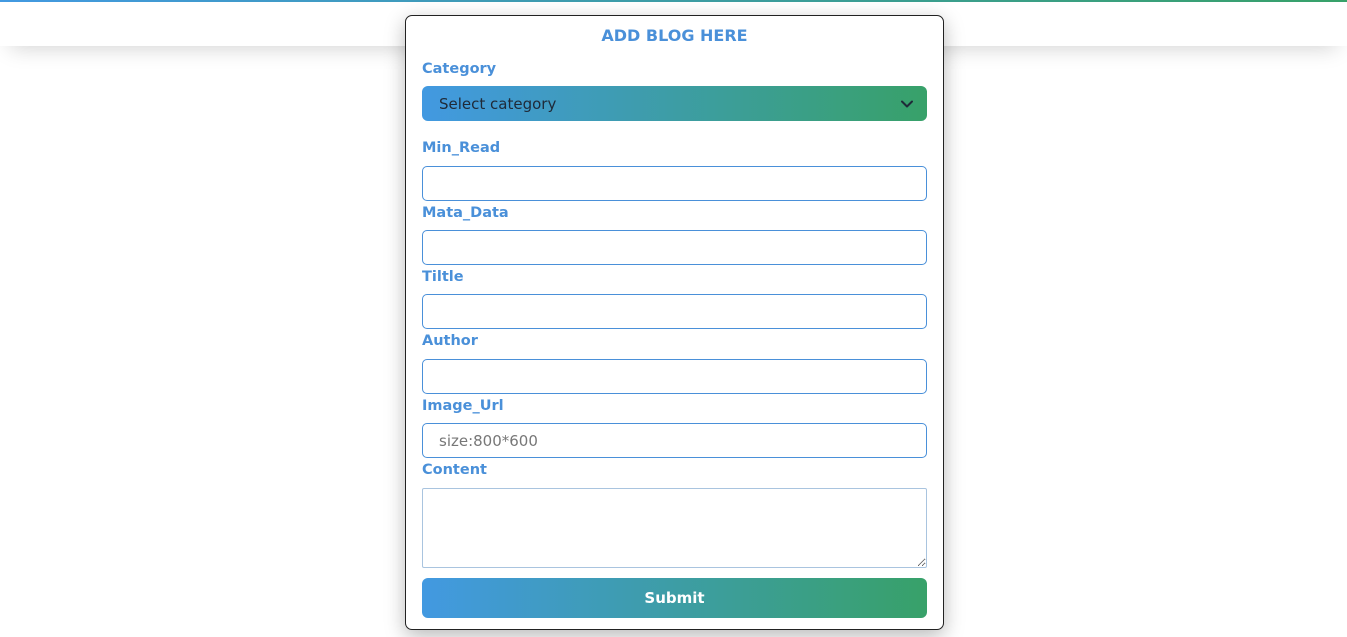 The width and height of the screenshot is (1347, 637). Describe the element at coordinates (674, 183) in the screenshot. I see `min-read-input` at that location.